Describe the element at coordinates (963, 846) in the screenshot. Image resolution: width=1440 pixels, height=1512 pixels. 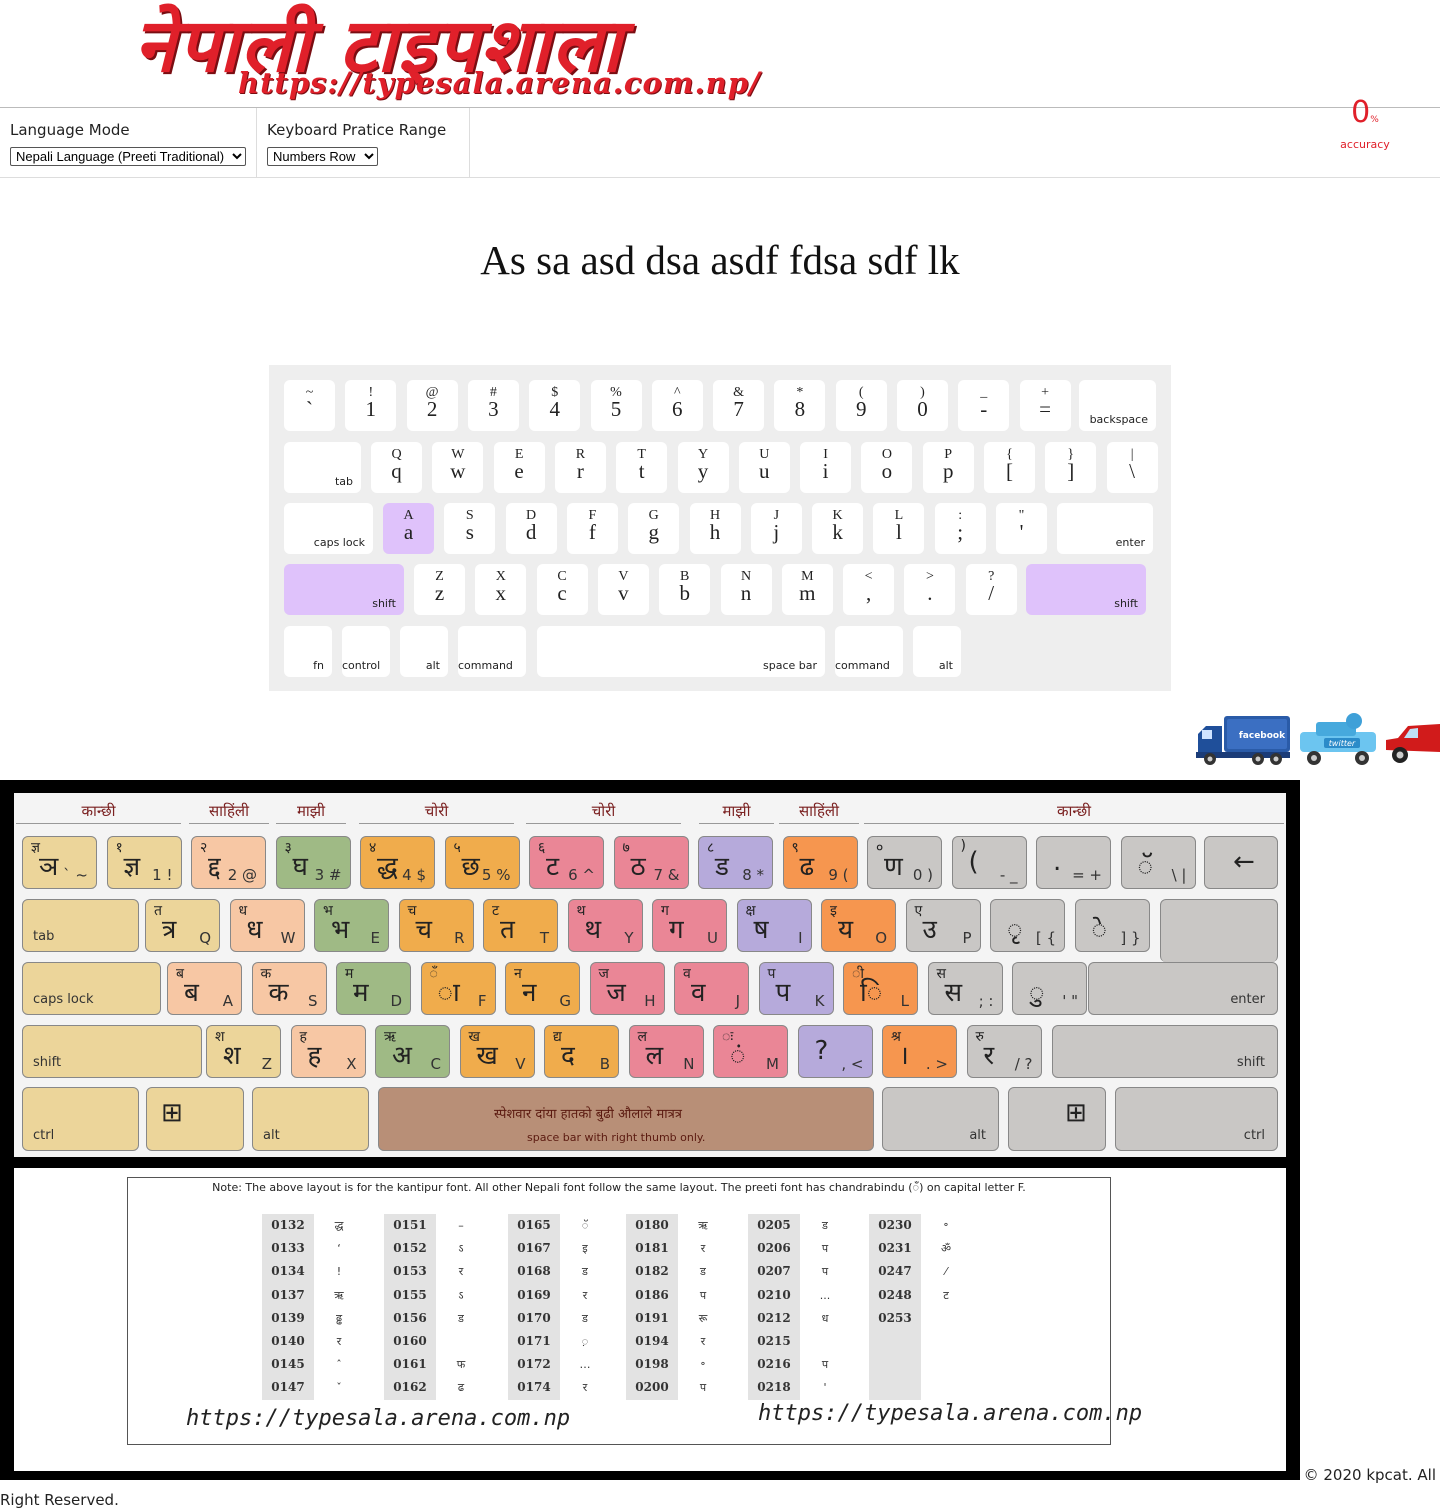
I see `key-secondary-glyph: )` at that location.